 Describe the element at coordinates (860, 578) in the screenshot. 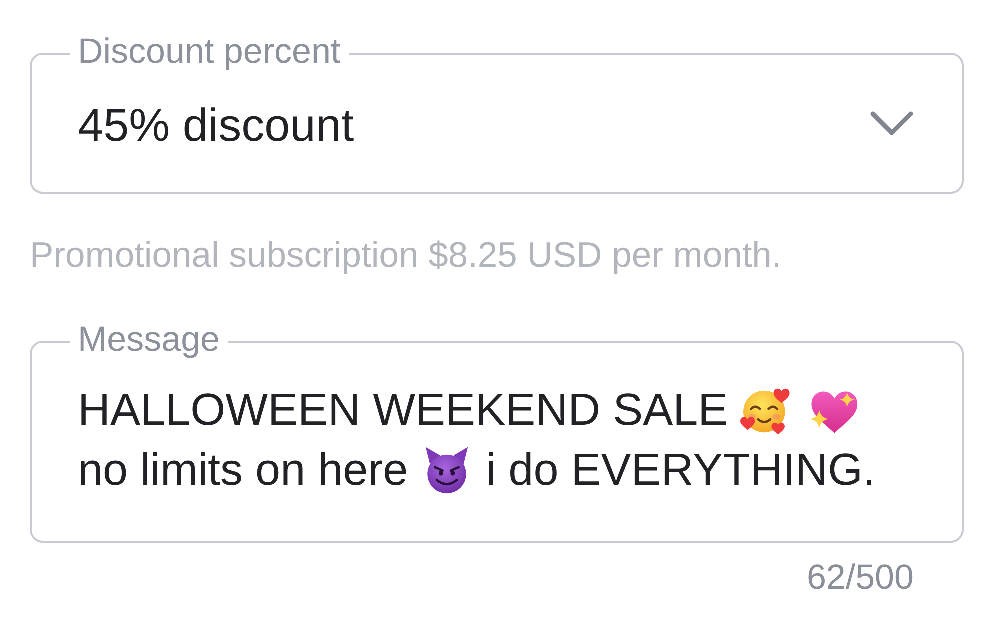

I see `character-counter: 62/500` at that location.